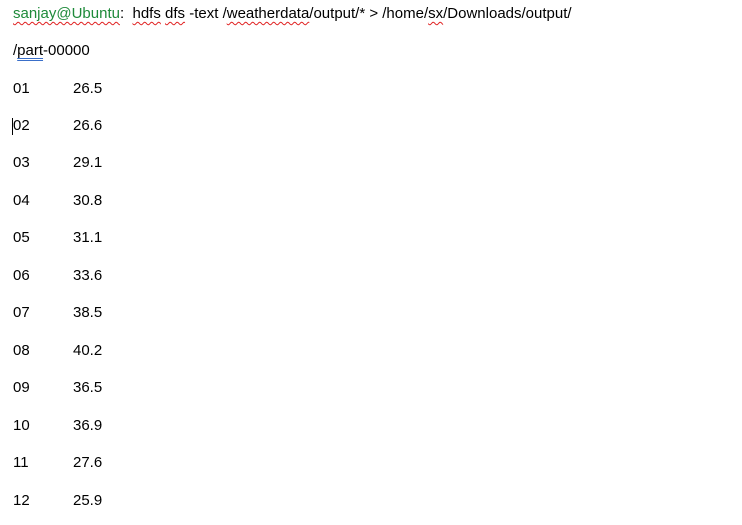  I want to click on month-value: 07, so click(21, 312).